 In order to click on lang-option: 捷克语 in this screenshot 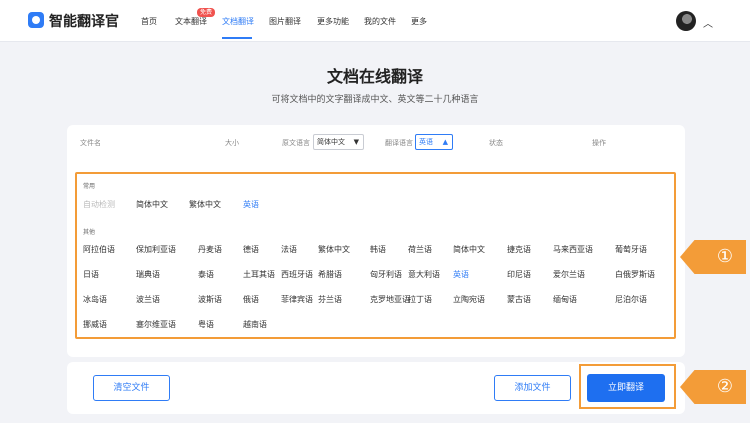, I will do `click(519, 249)`.